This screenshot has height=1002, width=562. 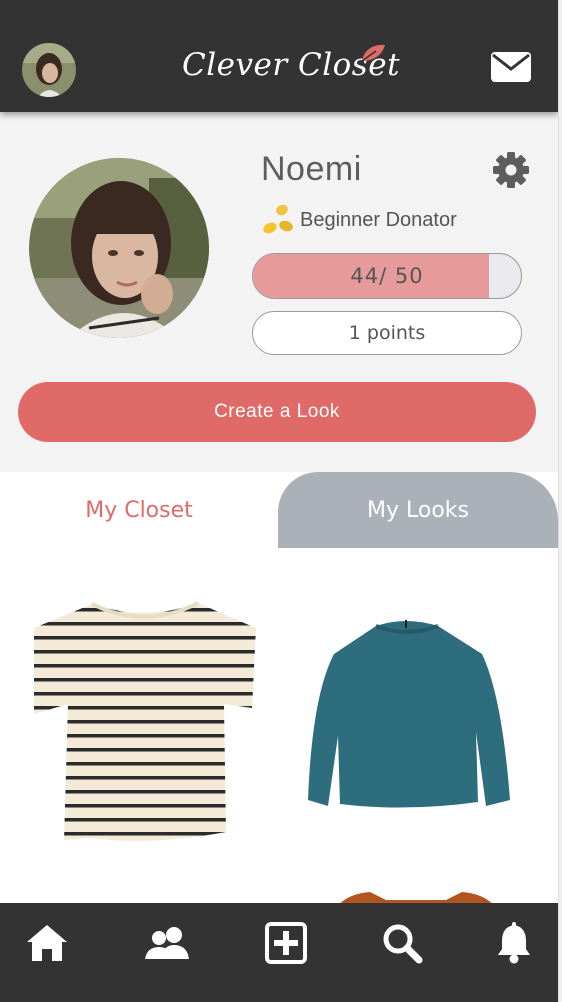 I want to click on nav-home, so click(x=47, y=943).